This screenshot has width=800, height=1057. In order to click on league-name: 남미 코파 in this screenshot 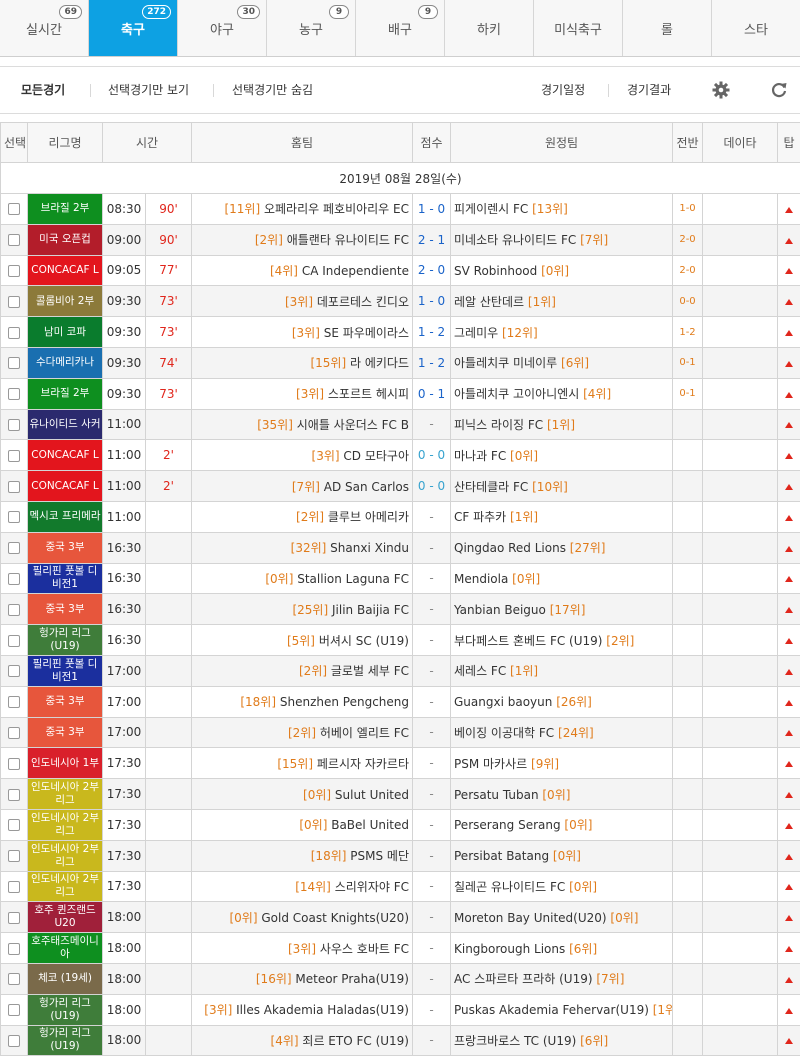, I will do `click(65, 332)`.